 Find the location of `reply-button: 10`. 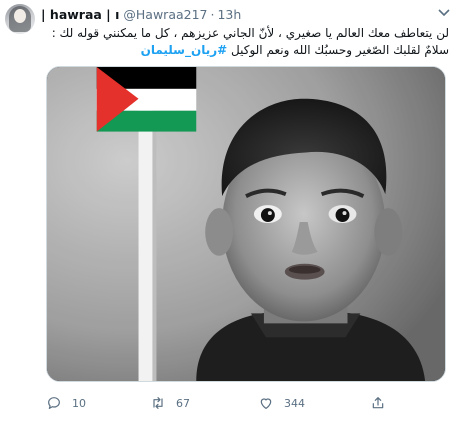

reply-button: 10 is located at coordinates (66, 403).